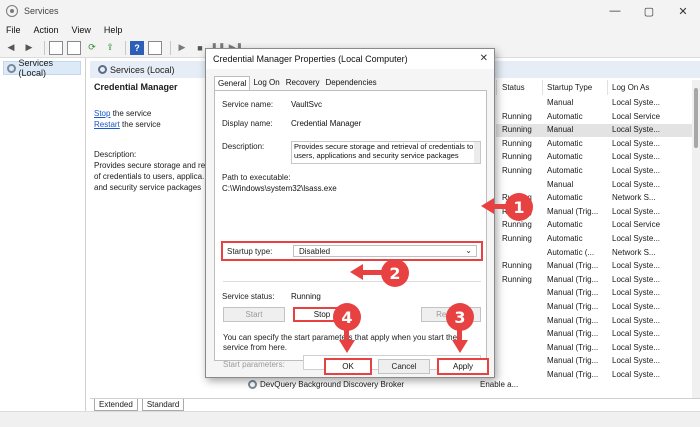  I want to click on menu-view: View, so click(81, 30).